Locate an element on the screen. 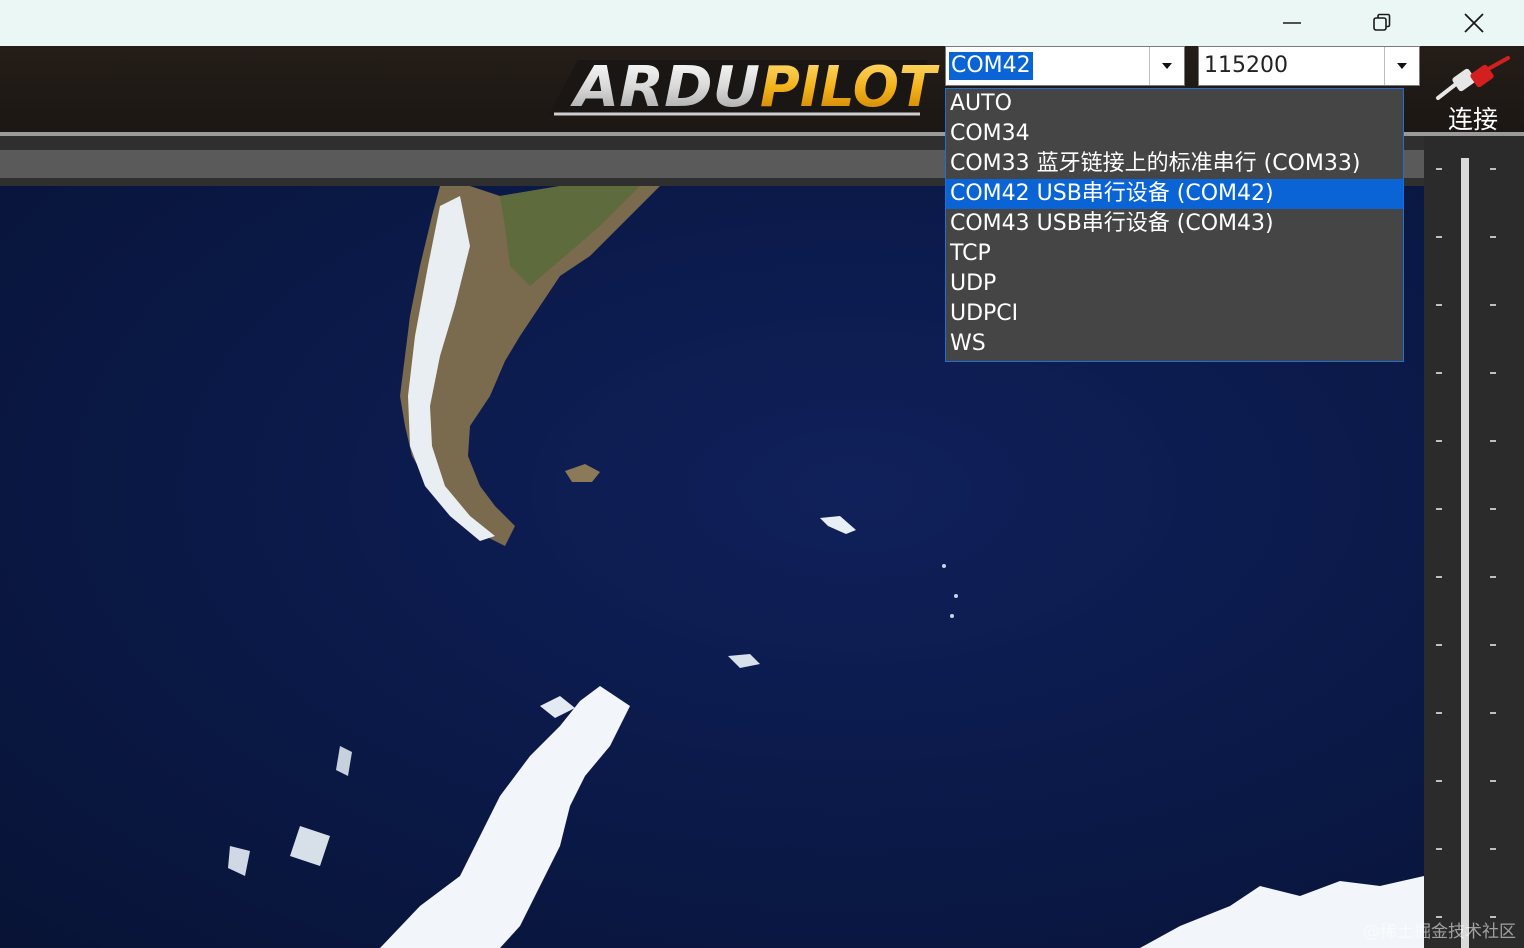 The width and height of the screenshot is (1524, 948). port-combobox-value: COM42 is located at coordinates (991, 66).